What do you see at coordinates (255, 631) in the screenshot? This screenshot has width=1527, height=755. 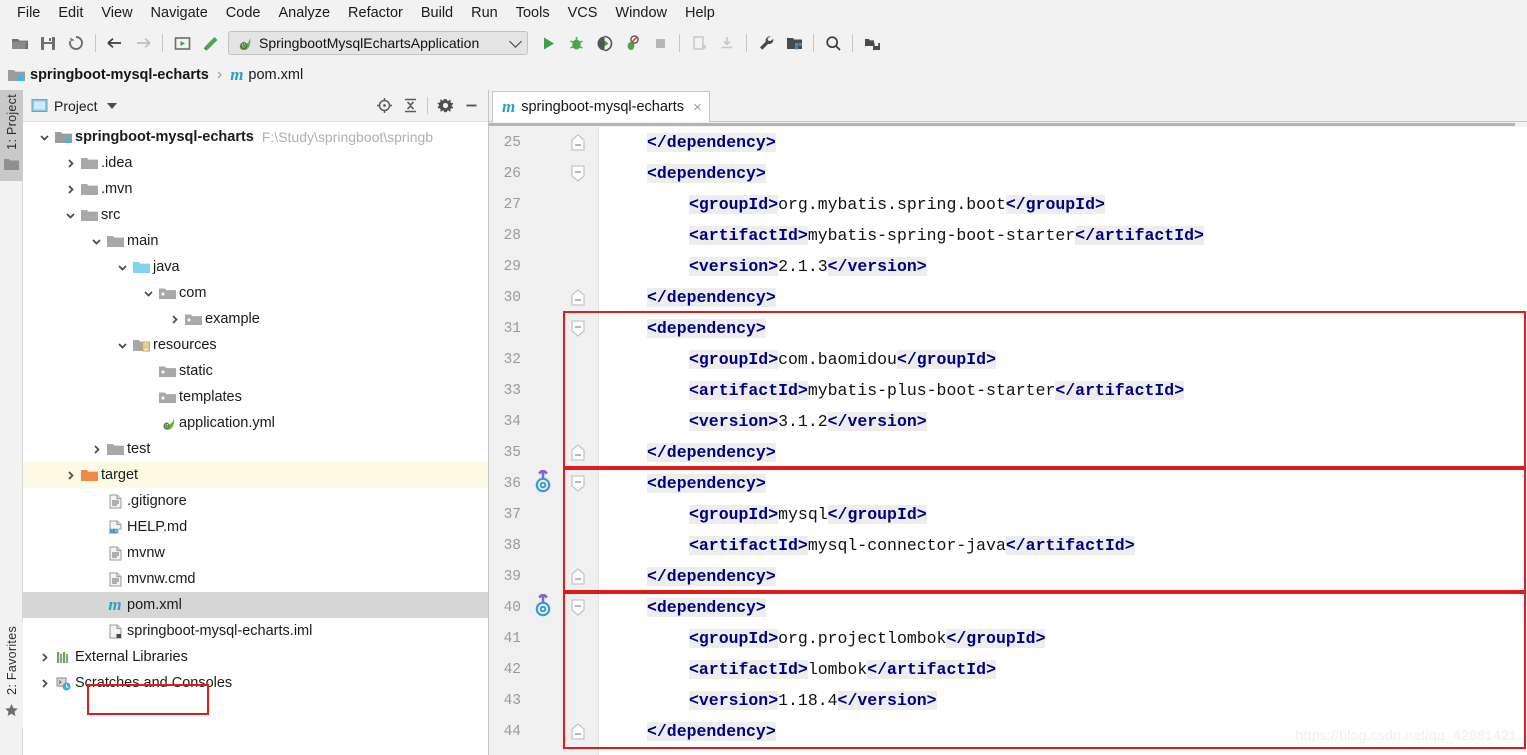 I see `tree-item-springboot-mysql-echarts-iml: springboot-mysql-echarts.iml` at bounding box center [255, 631].